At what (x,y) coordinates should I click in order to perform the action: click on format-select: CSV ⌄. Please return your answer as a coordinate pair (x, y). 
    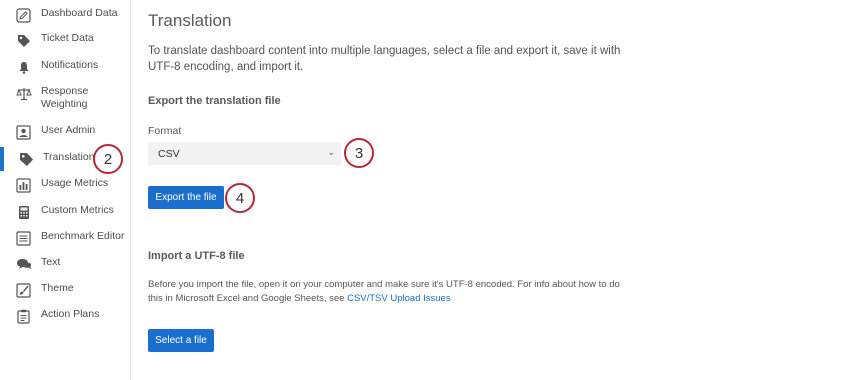
    Looking at the image, I should click on (244, 153).